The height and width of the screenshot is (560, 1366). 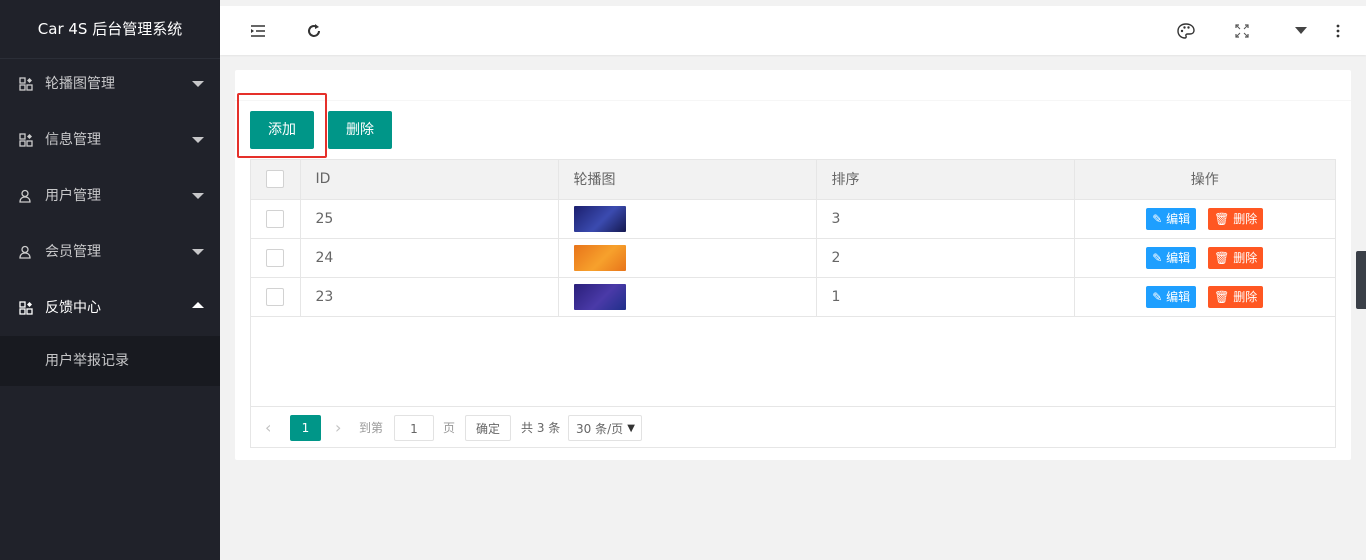 What do you see at coordinates (429, 180) in the screenshot?
I see `column-header-id: ID` at bounding box center [429, 180].